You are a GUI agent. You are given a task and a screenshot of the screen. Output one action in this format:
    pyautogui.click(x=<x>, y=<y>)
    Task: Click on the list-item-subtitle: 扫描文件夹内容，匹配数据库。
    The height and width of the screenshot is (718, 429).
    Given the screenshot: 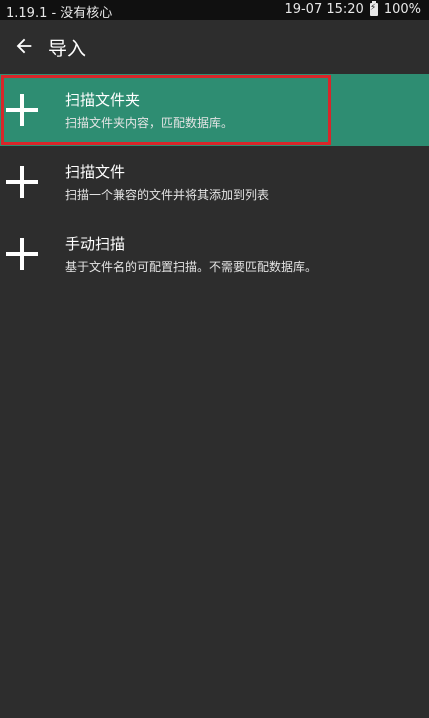 What is the action you would take?
    pyautogui.click(x=149, y=123)
    